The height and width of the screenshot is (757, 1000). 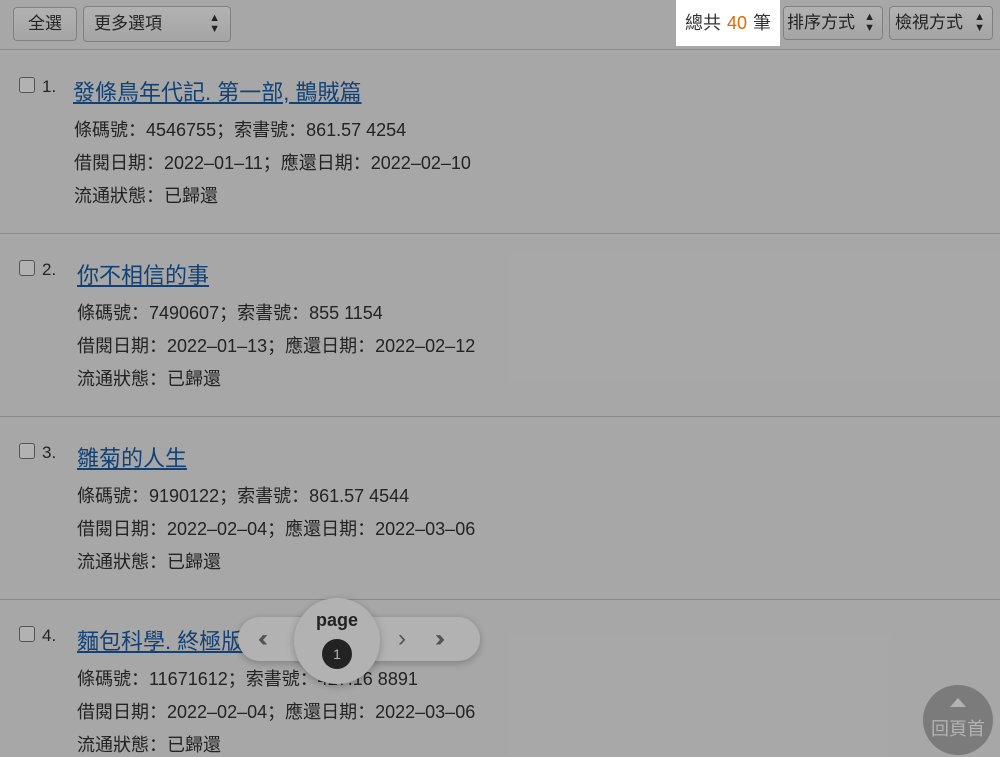 I want to click on record-title-link: 雛菊的人生, so click(x=132, y=457).